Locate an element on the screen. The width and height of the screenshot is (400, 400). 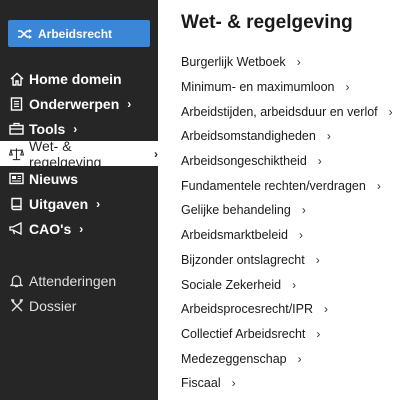
list-item: Fiscaal › is located at coordinates (288, 383).